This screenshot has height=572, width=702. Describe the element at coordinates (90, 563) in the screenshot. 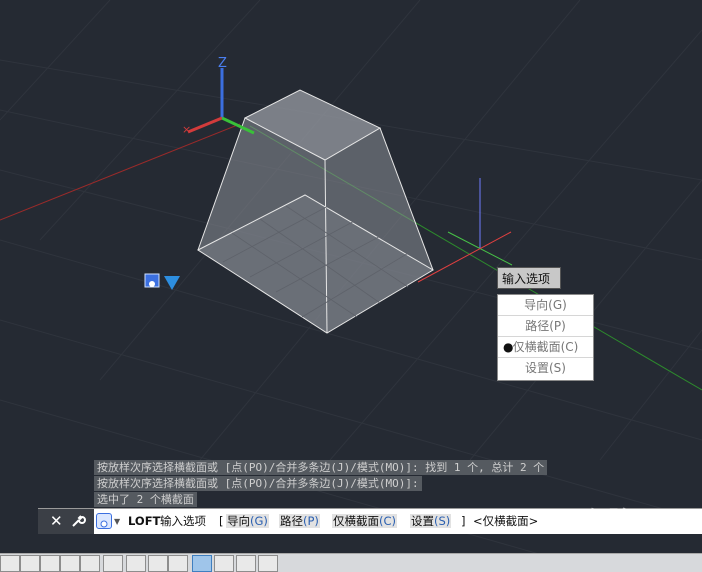

I see `isometric-icon` at that location.